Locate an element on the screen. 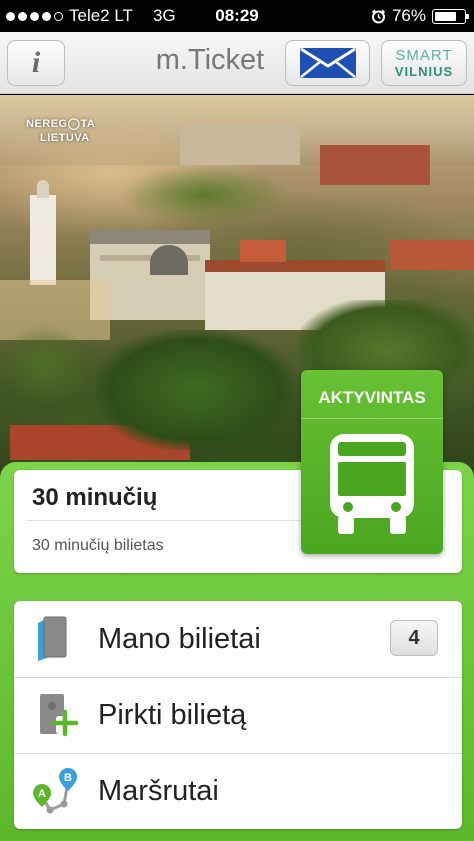  bus-icon is located at coordinates (372, 484).